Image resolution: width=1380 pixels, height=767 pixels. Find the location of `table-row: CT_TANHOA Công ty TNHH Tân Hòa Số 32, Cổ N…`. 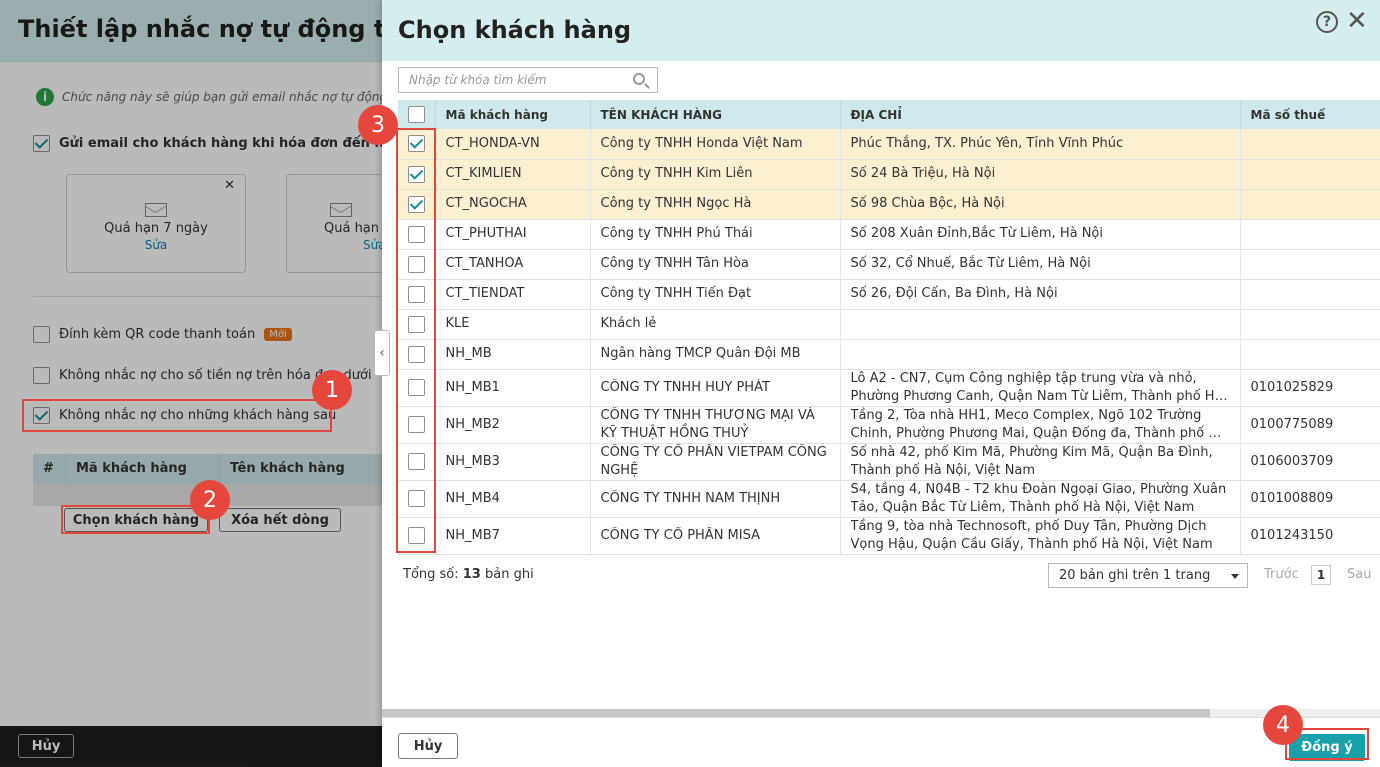

table-row: CT_TANHOA Công ty TNHH Tân Hòa Số 32, Cổ N… is located at coordinates (889, 264).